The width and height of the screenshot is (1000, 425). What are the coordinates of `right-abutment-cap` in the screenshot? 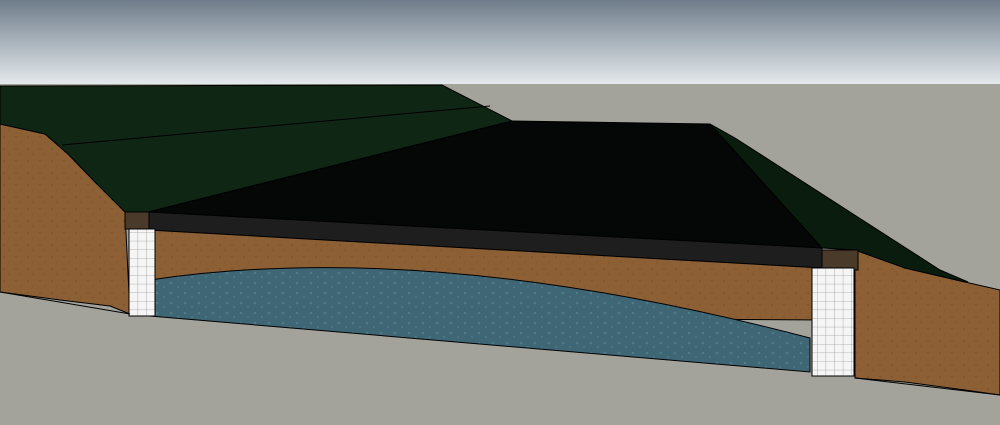 It's located at (840, 260).